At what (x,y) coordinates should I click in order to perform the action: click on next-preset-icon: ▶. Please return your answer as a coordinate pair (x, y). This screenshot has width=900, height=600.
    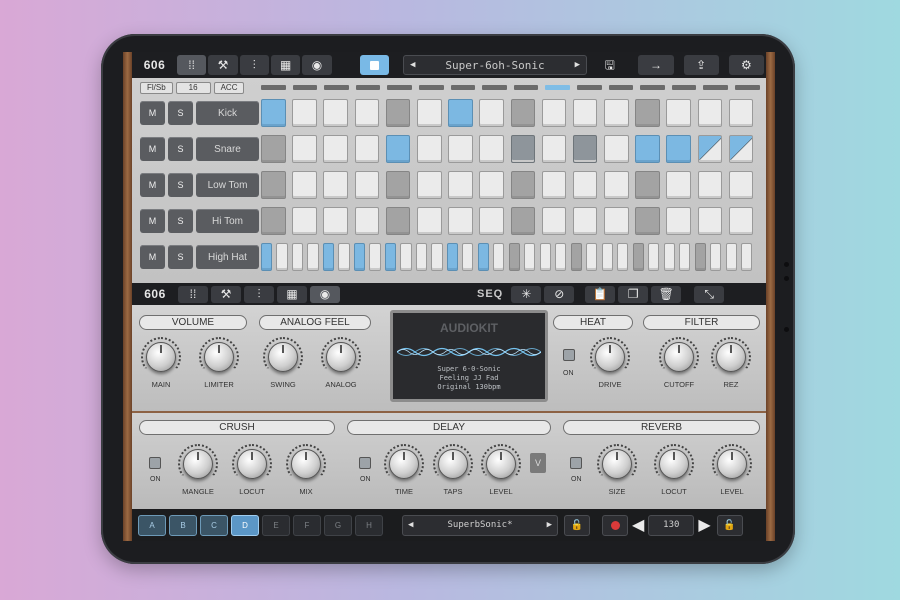
    Looking at the image, I should click on (577, 65).